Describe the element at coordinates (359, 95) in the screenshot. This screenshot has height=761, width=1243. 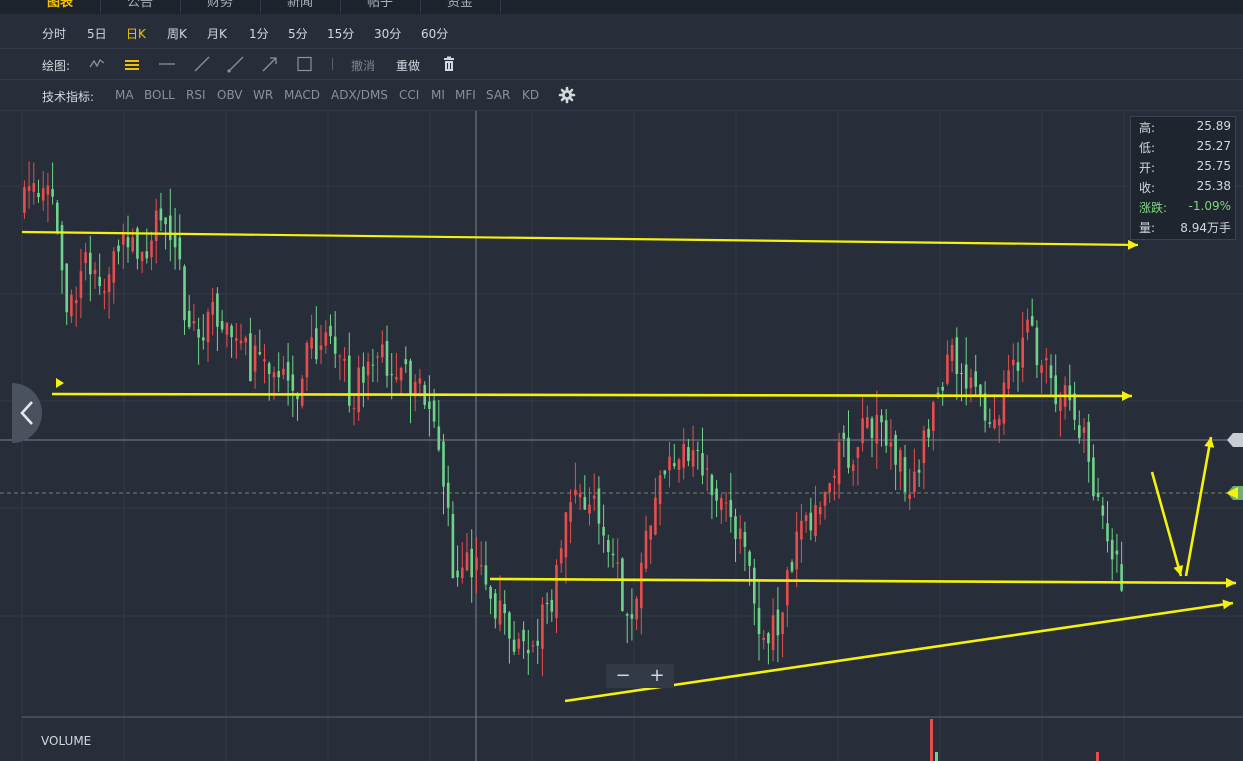
I see `indicator-adx-dms: ADX/DMS` at that location.